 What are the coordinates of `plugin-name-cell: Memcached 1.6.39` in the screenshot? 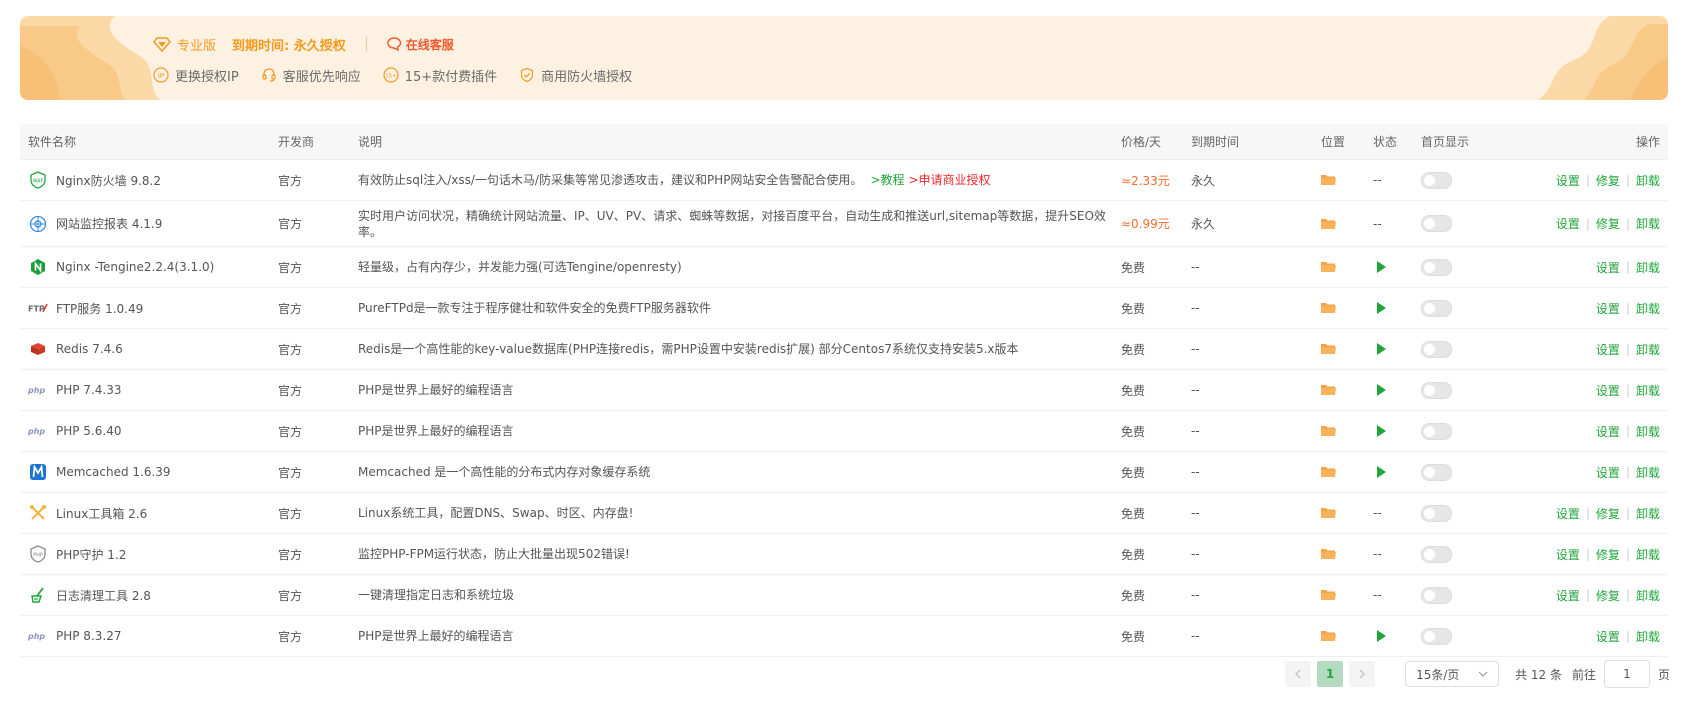 It's located at (99, 472).